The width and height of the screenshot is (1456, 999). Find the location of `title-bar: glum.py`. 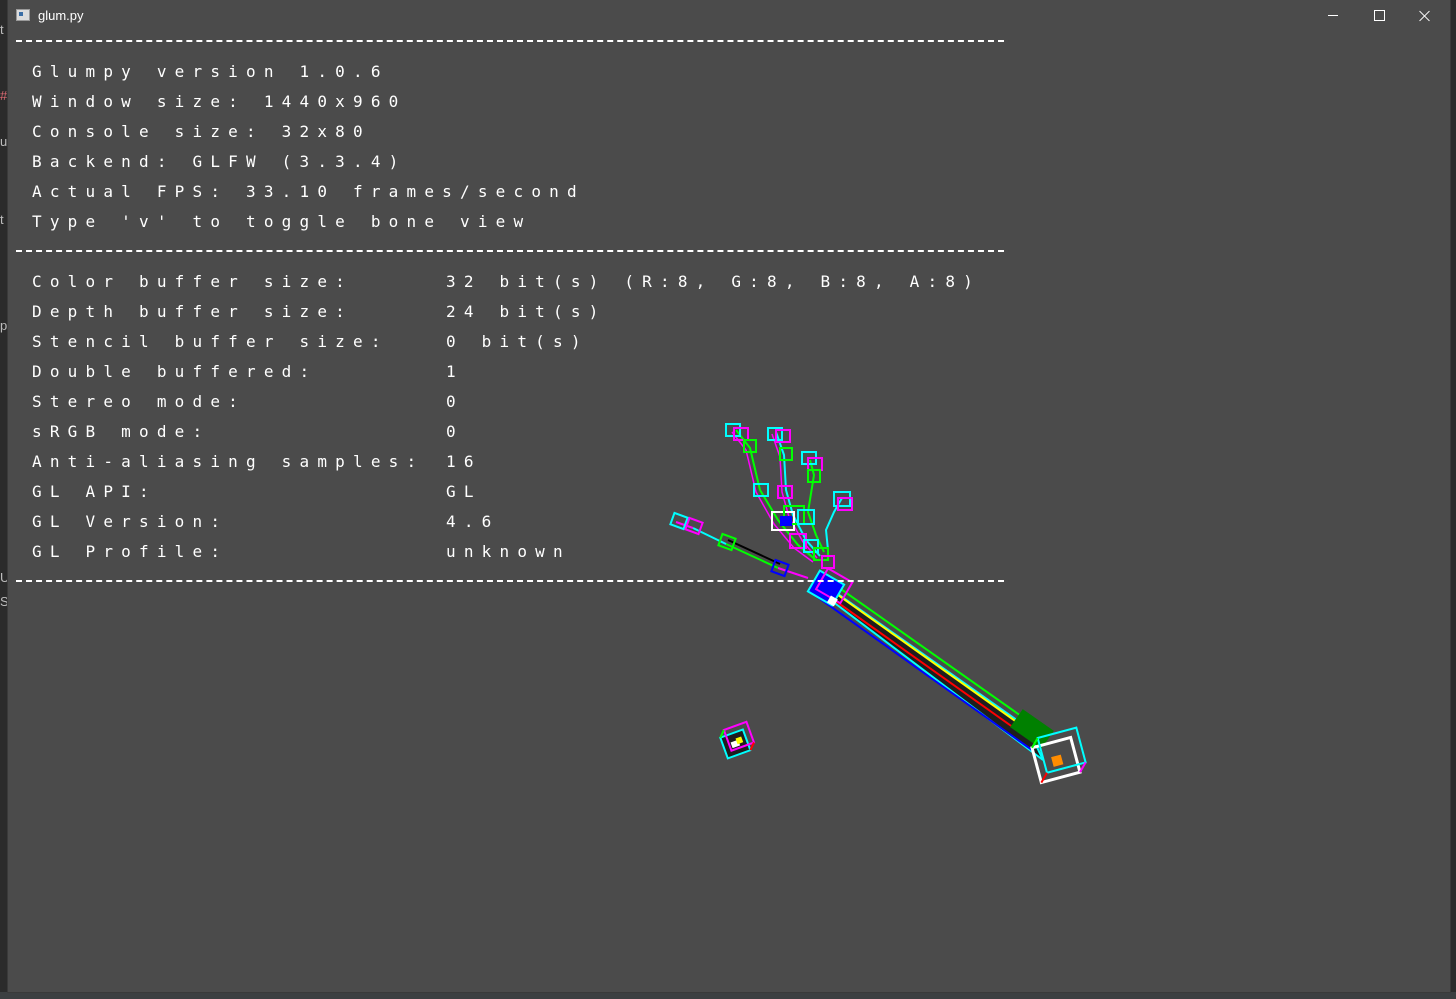

title-bar: glum.py is located at coordinates (729, 15).